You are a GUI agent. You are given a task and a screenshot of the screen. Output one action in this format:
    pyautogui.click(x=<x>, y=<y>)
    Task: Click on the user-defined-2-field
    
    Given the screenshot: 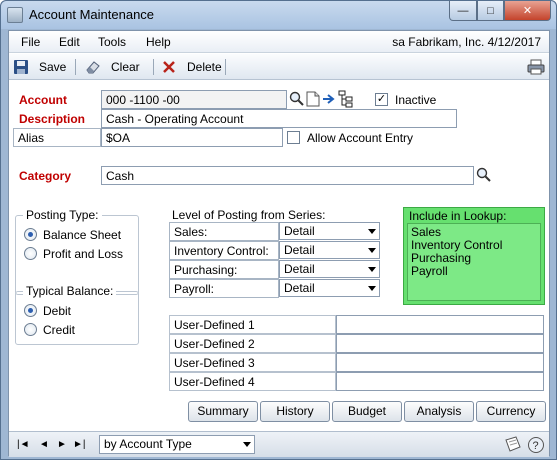 What is the action you would take?
    pyautogui.click(x=440, y=343)
    